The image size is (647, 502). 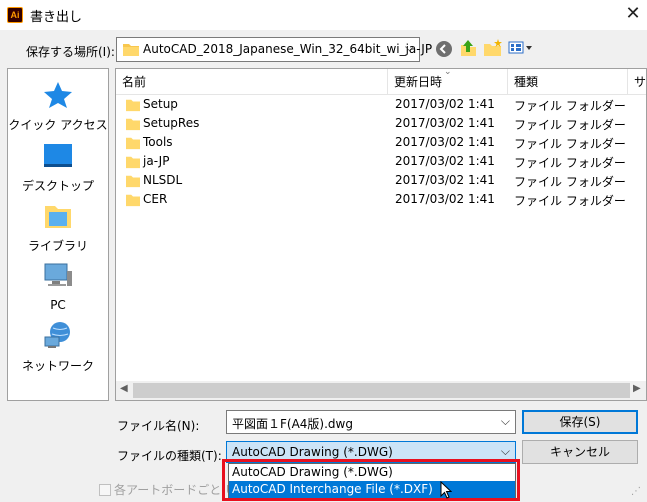 I want to click on place-quick-access: クイック アクセス, so click(x=58, y=107).